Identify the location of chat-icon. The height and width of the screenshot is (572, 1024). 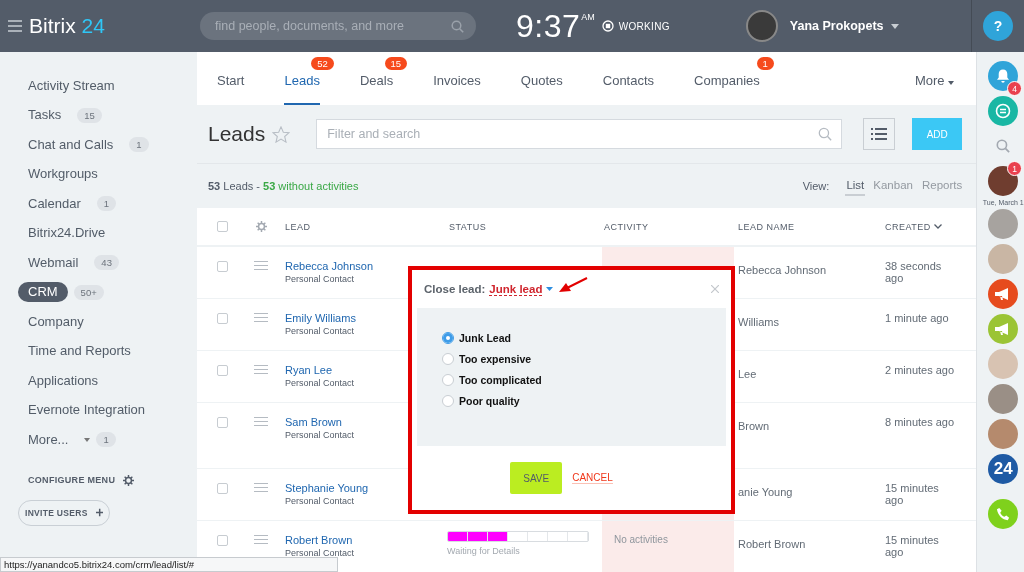
(1003, 111).